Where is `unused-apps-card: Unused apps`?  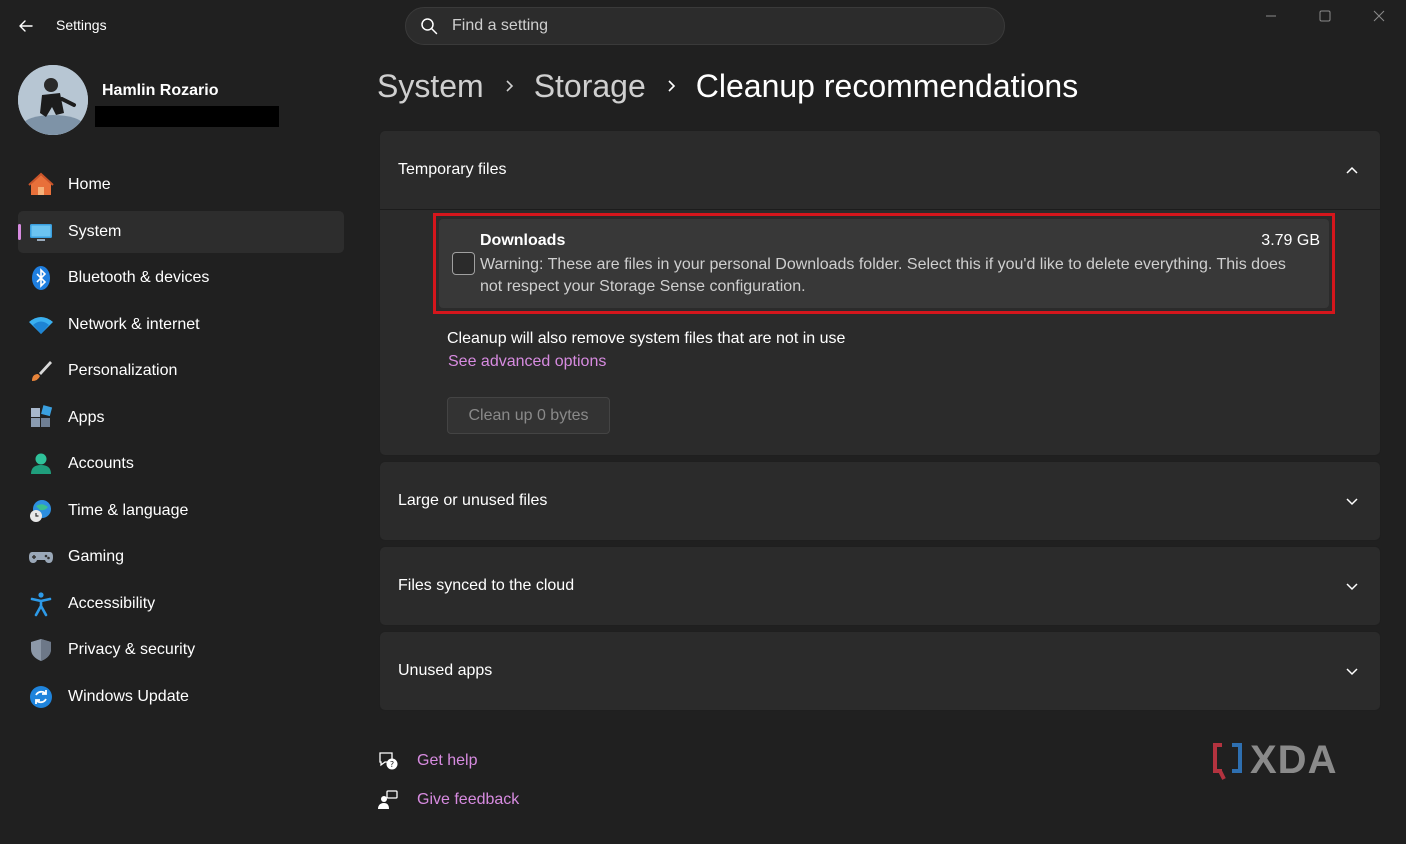 unused-apps-card: Unused apps is located at coordinates (880, 671).